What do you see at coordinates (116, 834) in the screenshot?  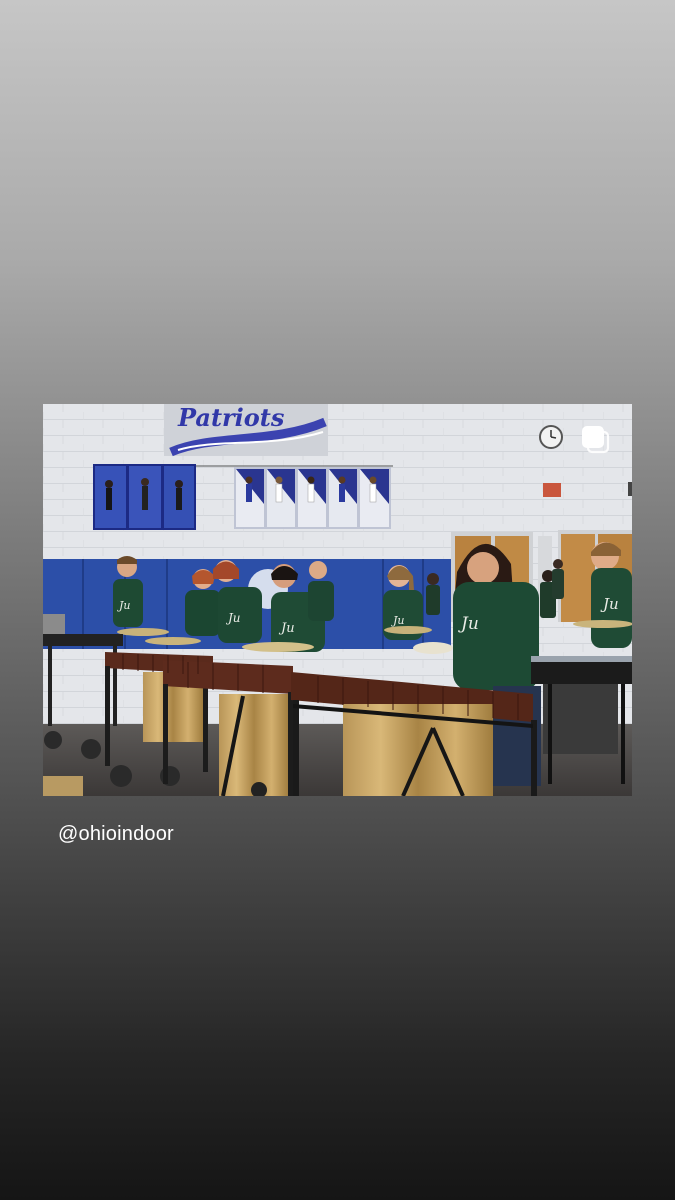 I see `mention-sticker: @ohioindoor` at bounding box center [116, 834].